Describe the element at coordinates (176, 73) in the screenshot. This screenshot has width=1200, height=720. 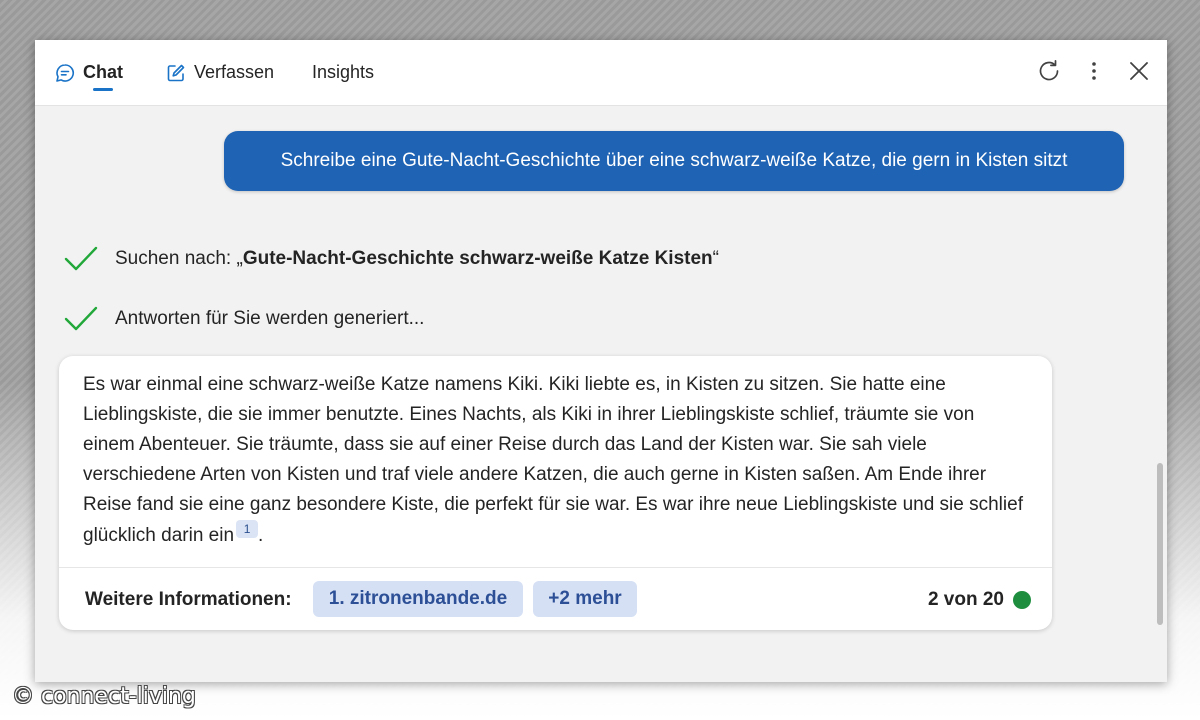
I see `compose-icon` at that location.